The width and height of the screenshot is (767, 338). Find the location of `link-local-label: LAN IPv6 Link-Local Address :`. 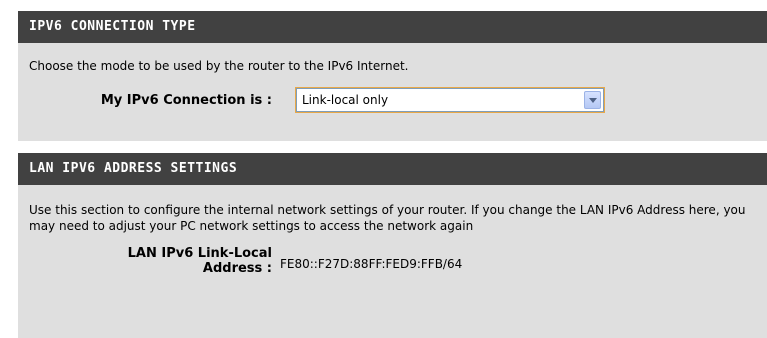

link-local-label: LAN IPv6 Link-Local Address : is located at coordinates (150, 261).